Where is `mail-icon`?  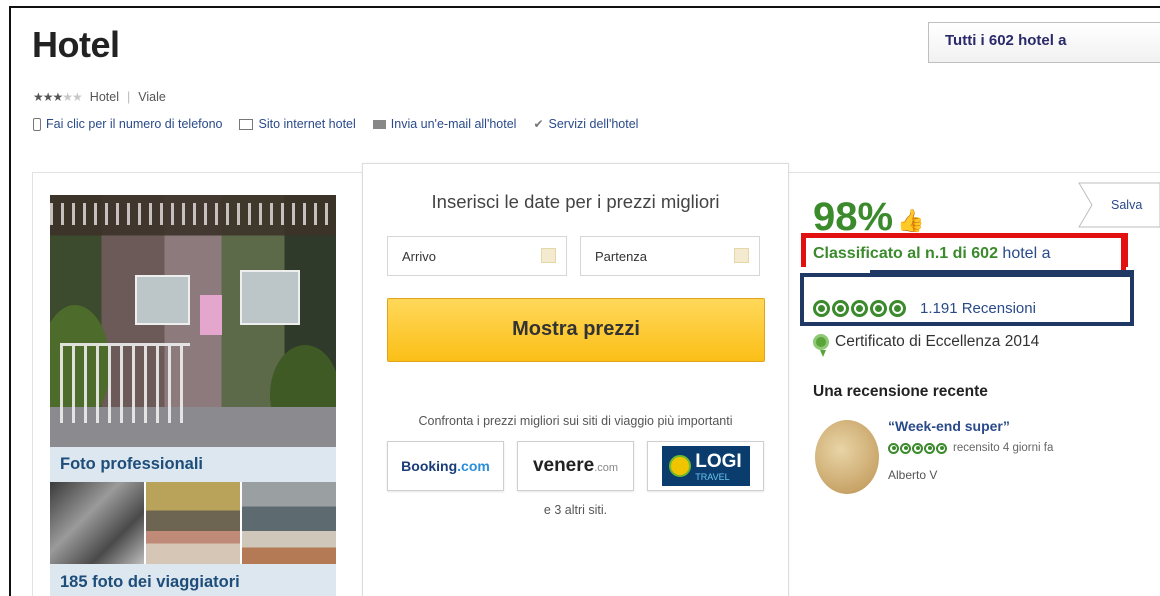 mail-icon is located at coordinates (379, 124).